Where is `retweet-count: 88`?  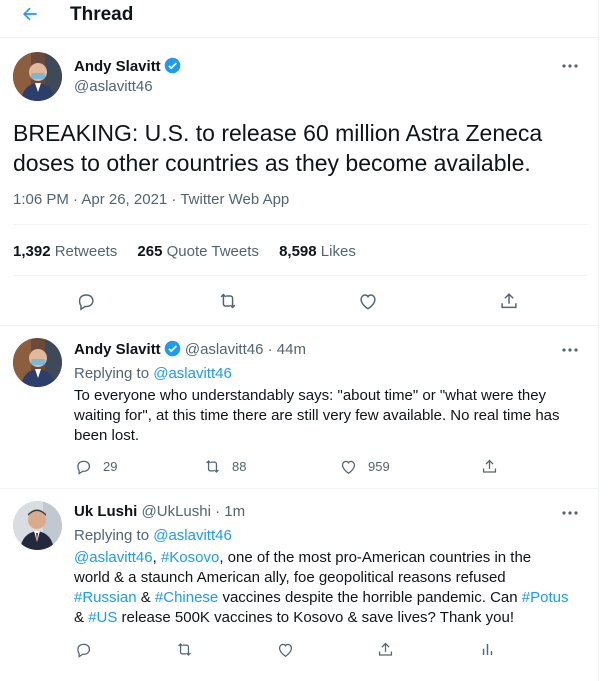
retweet-count: 88 is located at coordinates (239, 466).